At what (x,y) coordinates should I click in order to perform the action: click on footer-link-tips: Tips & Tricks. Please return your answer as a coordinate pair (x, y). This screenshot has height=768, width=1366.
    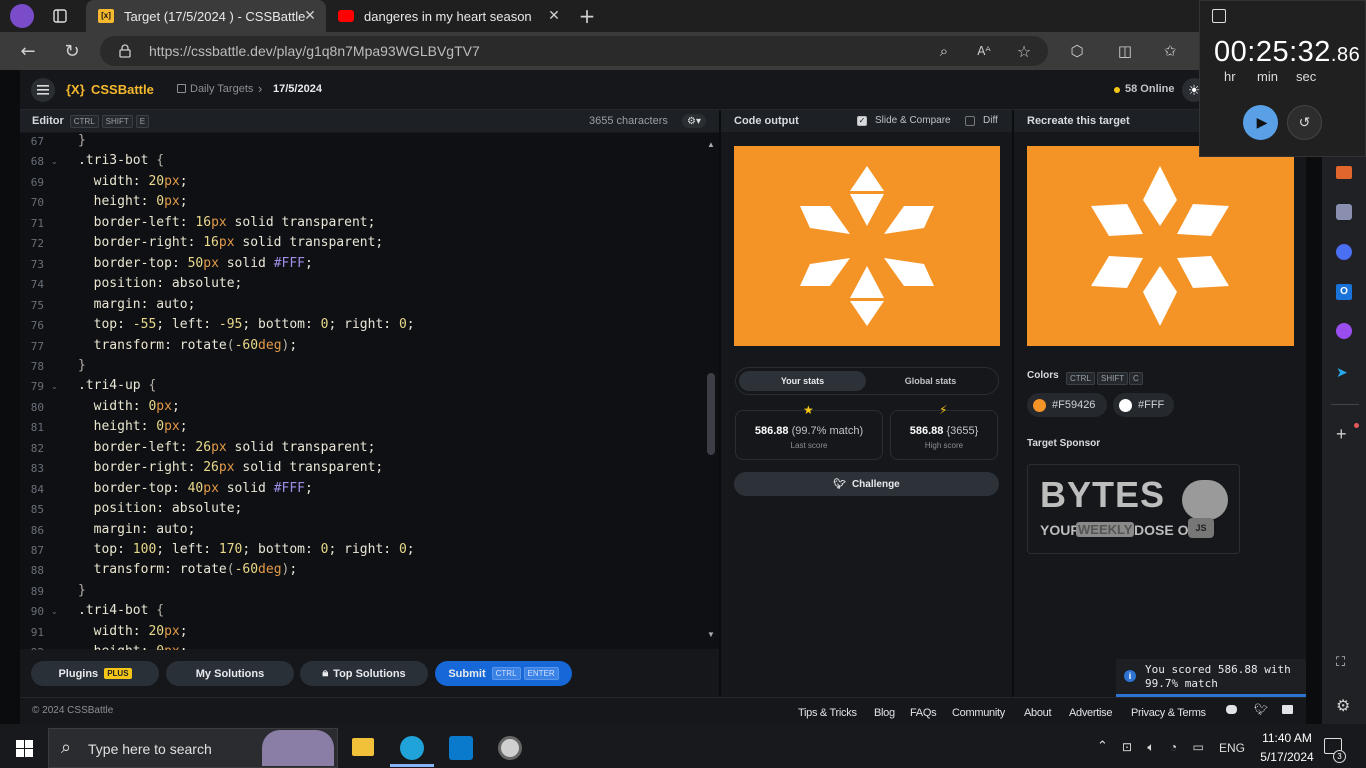
    Looking at the image, I should click on (827, 713).